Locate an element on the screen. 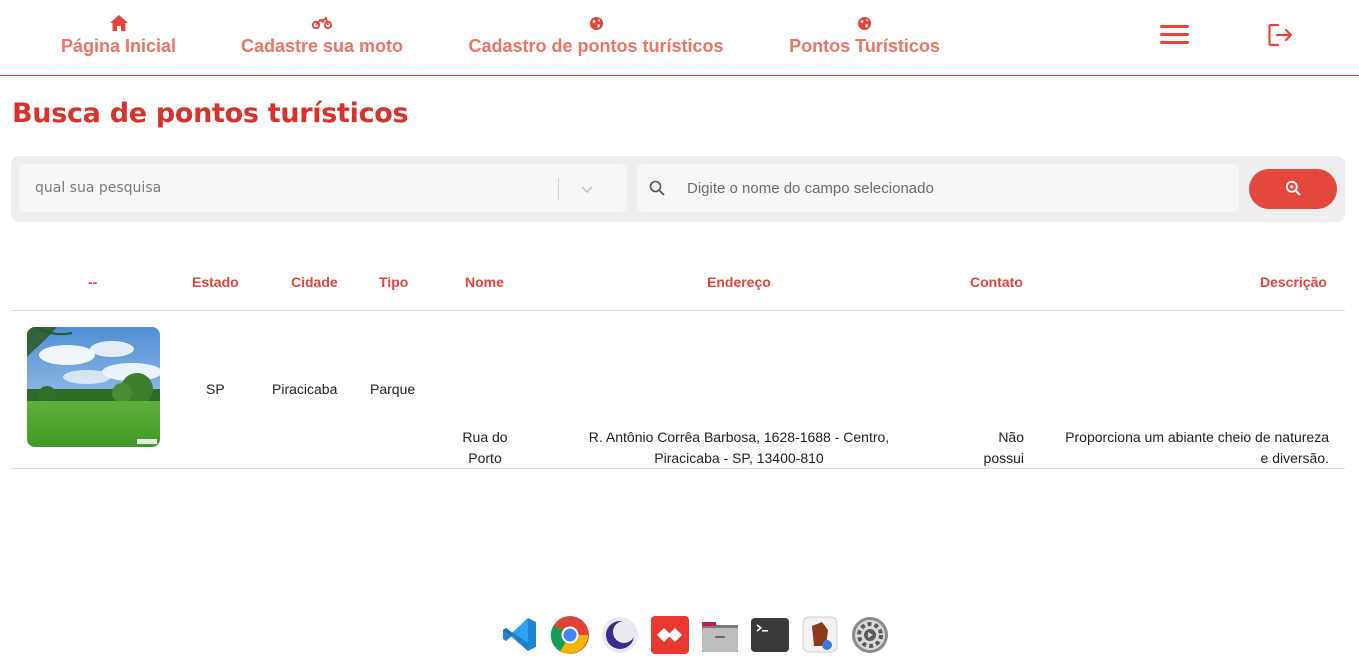 This screenshot has height=660, width=1359. nav-item-moto: Cadastre sua moto is located at coordinates (322, 35).